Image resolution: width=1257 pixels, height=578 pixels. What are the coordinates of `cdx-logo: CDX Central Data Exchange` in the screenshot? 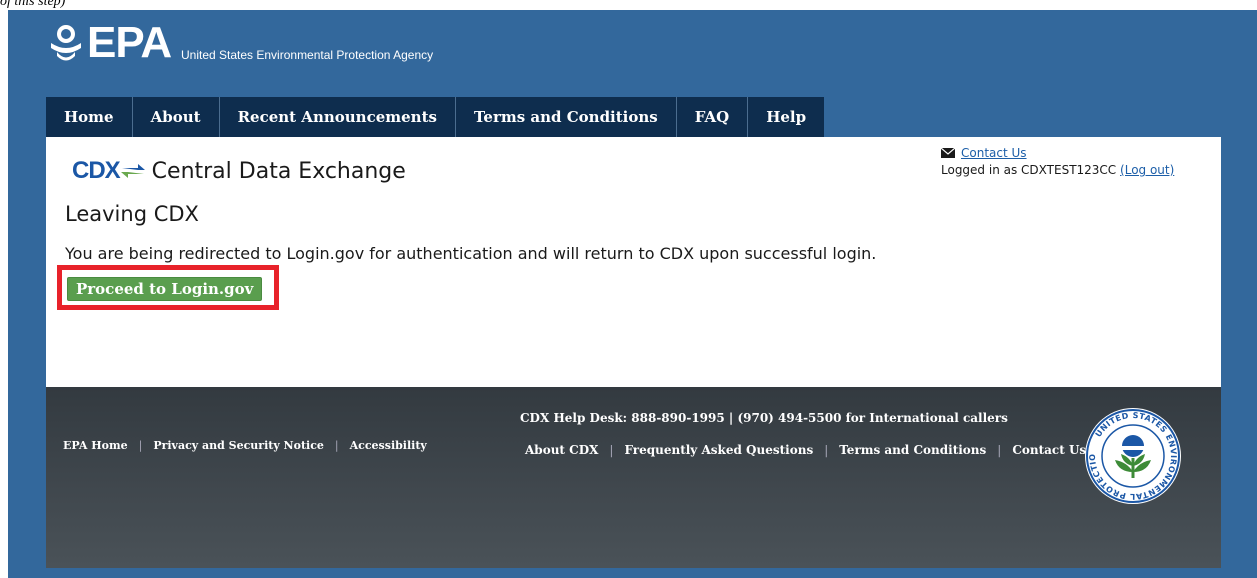 It's located at (239, 171).